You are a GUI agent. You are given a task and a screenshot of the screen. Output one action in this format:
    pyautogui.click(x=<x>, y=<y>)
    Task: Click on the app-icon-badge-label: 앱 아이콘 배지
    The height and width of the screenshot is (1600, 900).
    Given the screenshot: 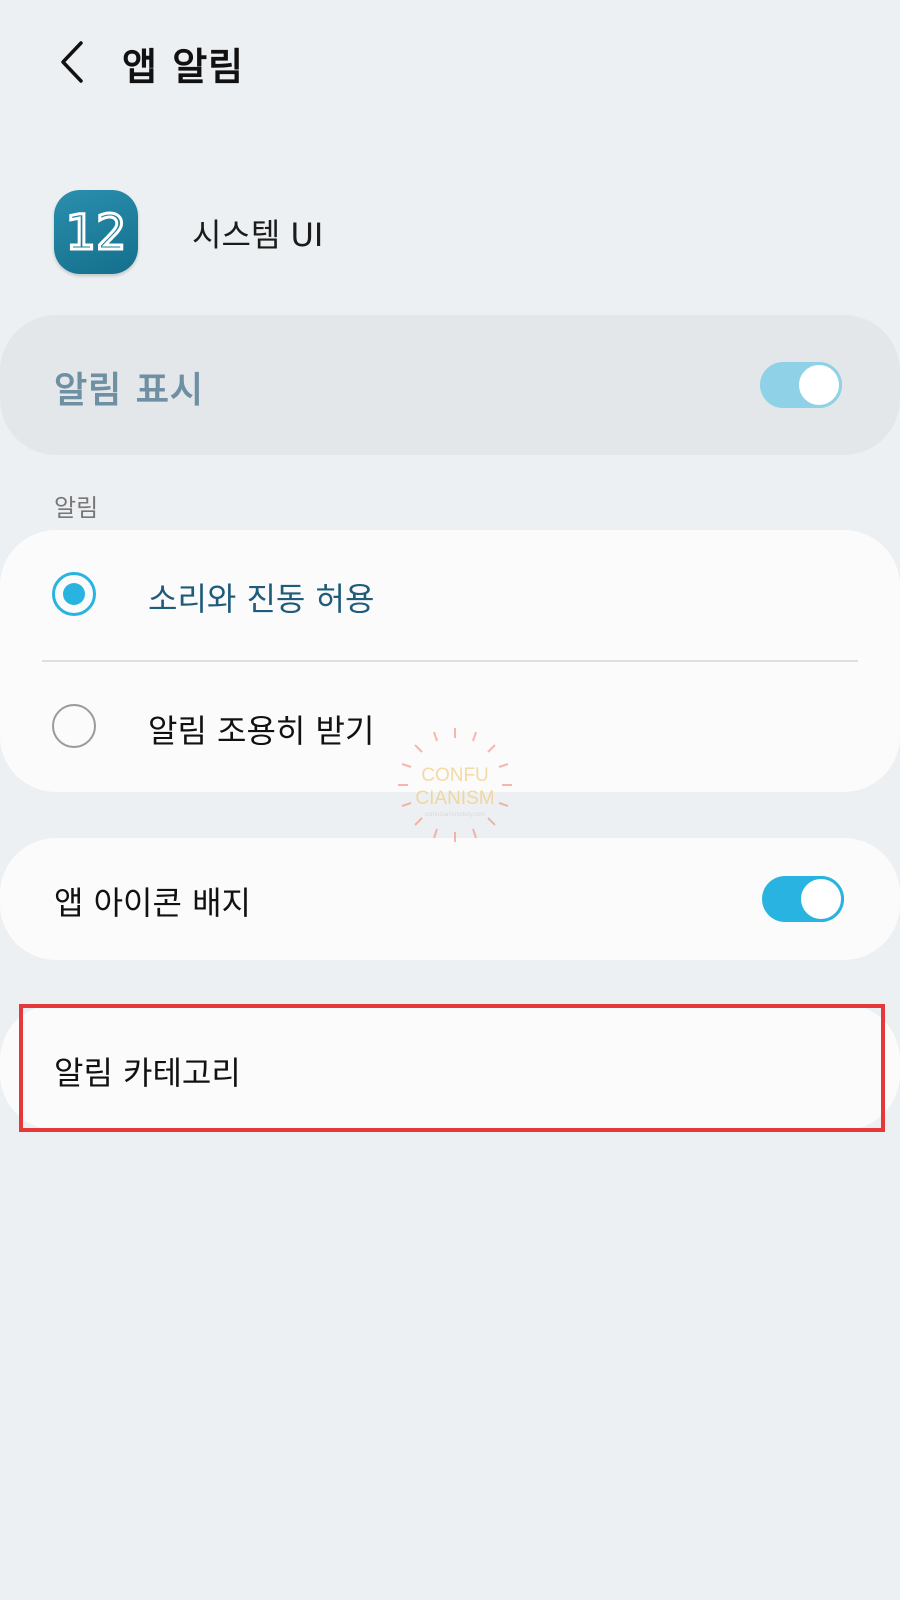 What is the action you would take?
    pyautogui.click(x=152, y=903)
    